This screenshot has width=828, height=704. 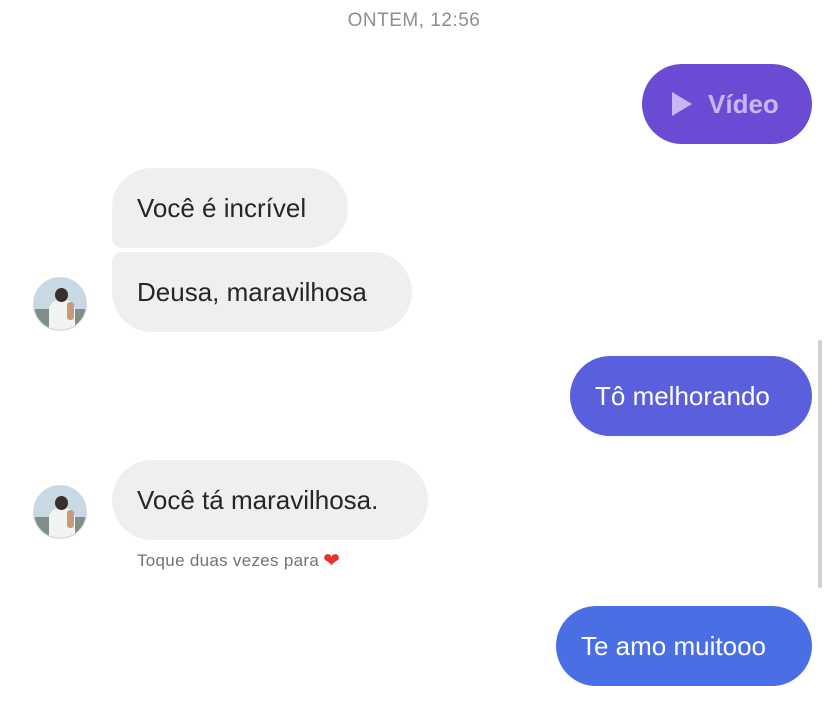 I want to click on message-text: Deusa, maravilhosa, so click(x=252, y=292).